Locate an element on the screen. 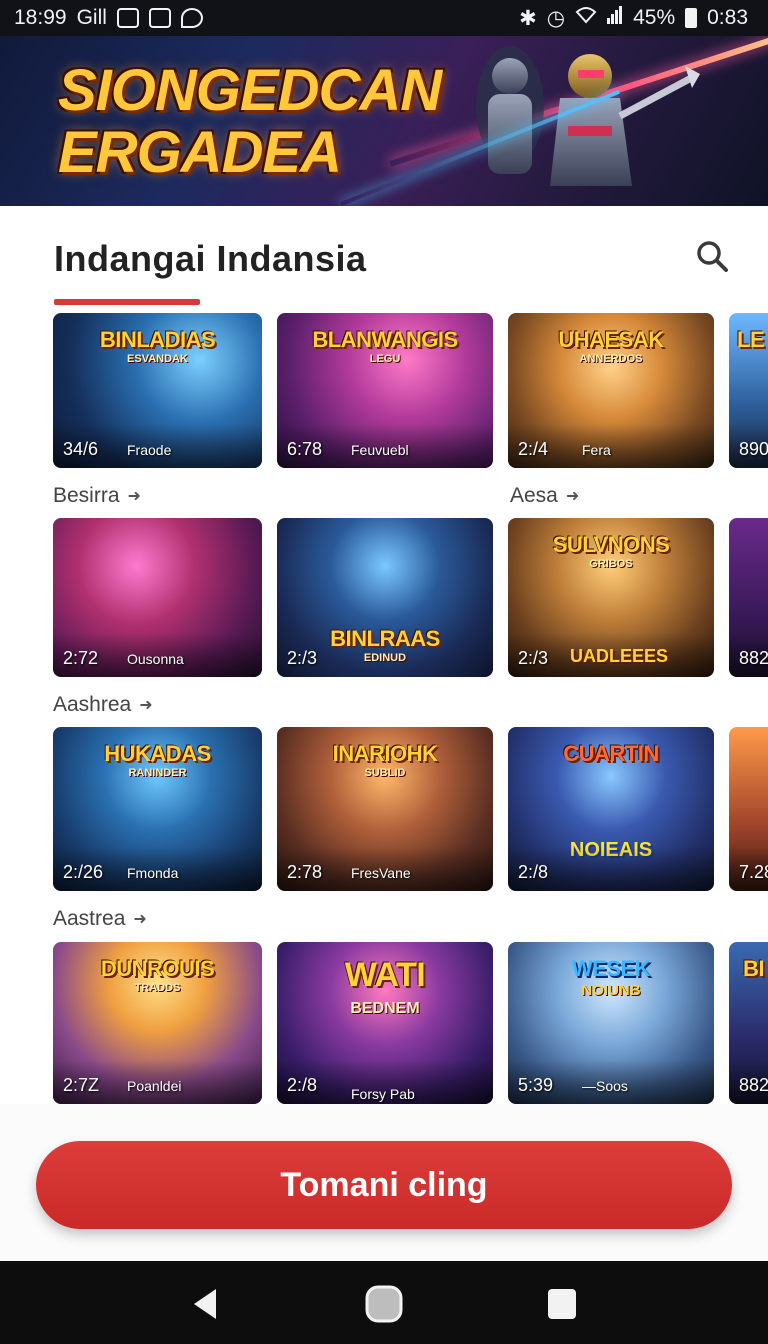 This screenshot has width=768, height=1344. game-card: HUKADAS RANINDER 2:/26 Fmonda is located at coordinates (157, 809).